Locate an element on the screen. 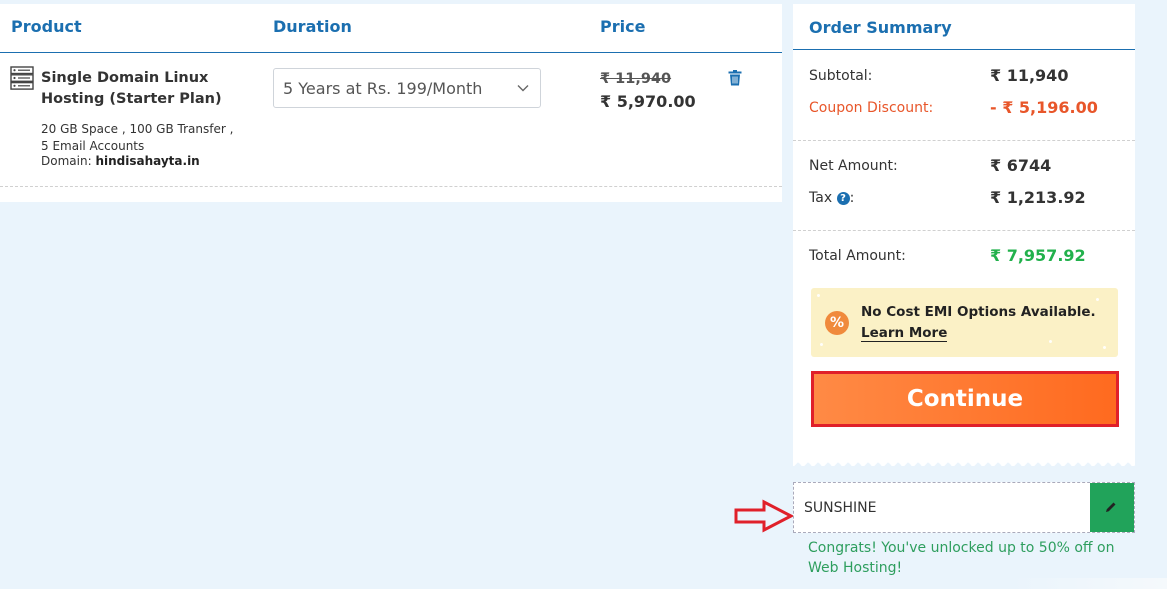 Image resolution: width=1167 pixels, height=589 pixels. subtotal-label: Subtotal: is located at coordinates (841, 76).